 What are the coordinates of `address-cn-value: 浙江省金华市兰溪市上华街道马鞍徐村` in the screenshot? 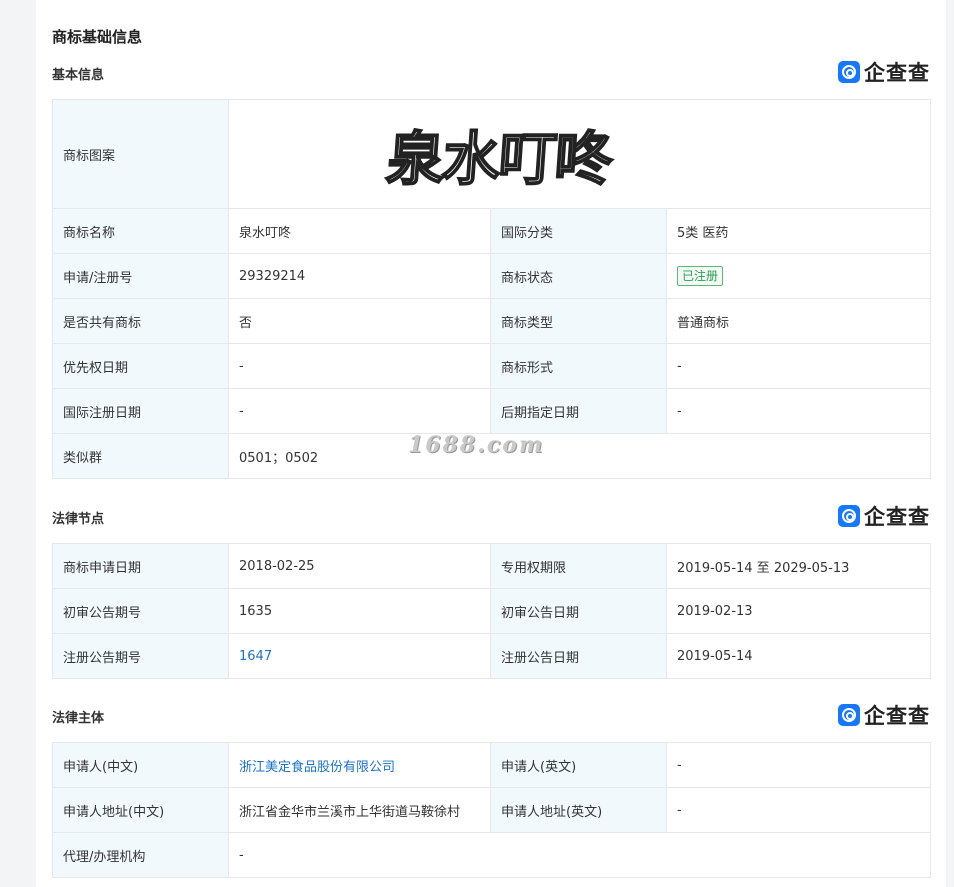 It's located at (359, 810).